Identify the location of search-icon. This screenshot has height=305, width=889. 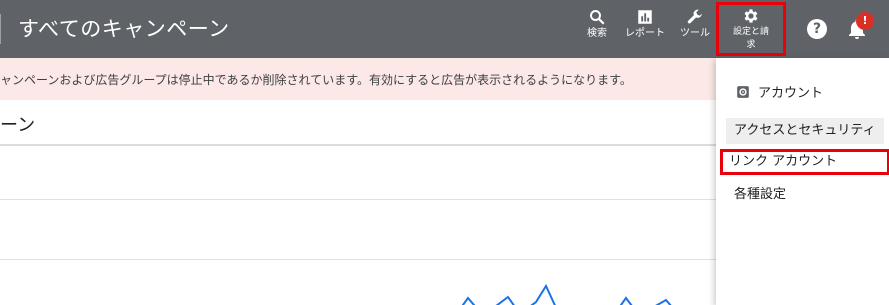
(597, 17).